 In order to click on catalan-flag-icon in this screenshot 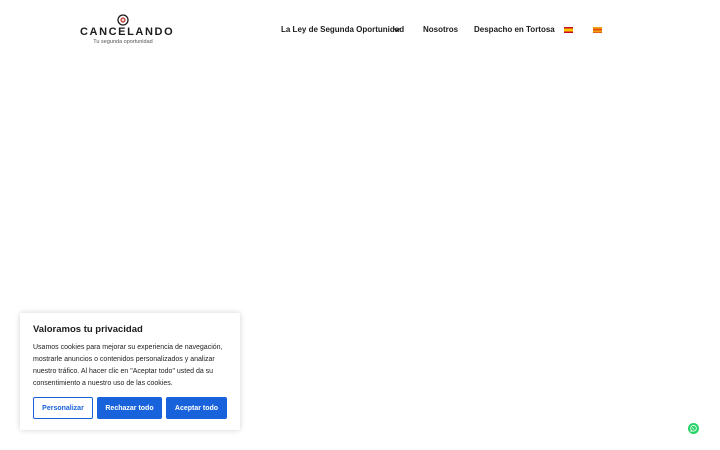, I will do `click(597, 30)`.